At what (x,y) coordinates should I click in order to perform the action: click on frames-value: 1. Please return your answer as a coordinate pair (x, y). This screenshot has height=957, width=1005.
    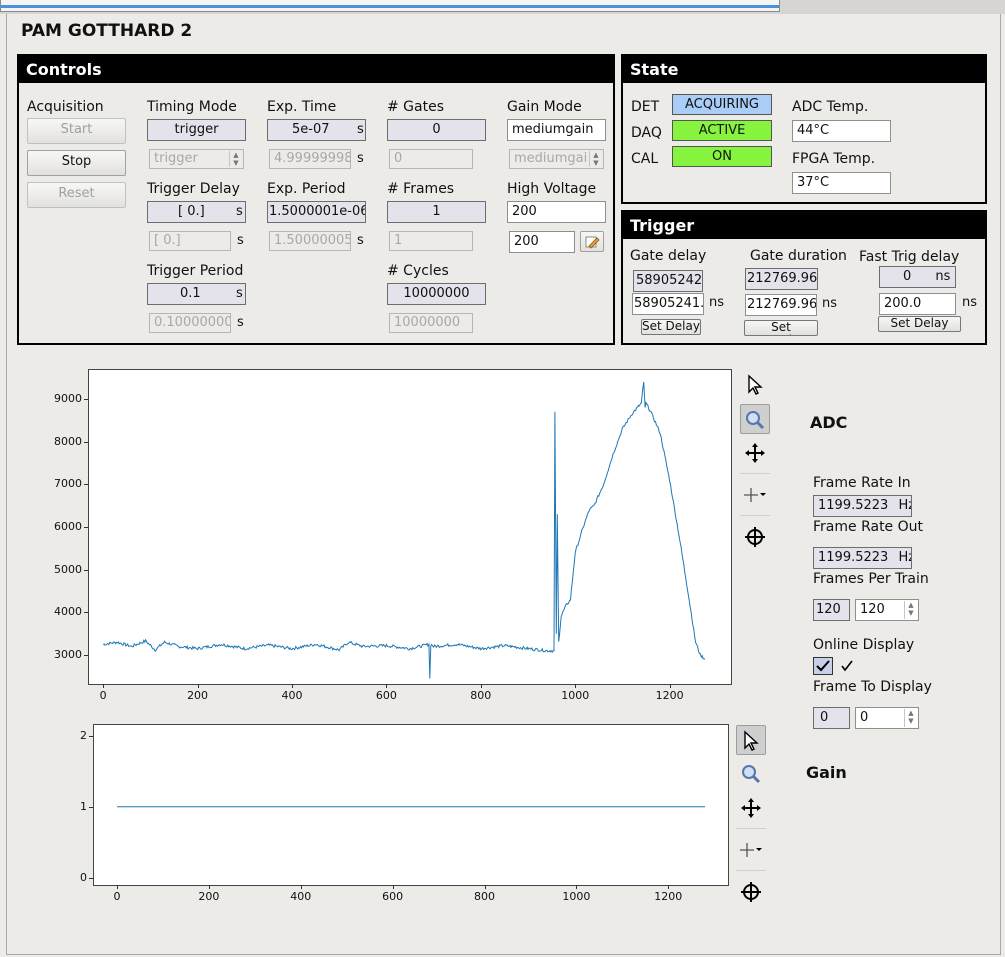
    Looking at the image, I should click on (436, 212).